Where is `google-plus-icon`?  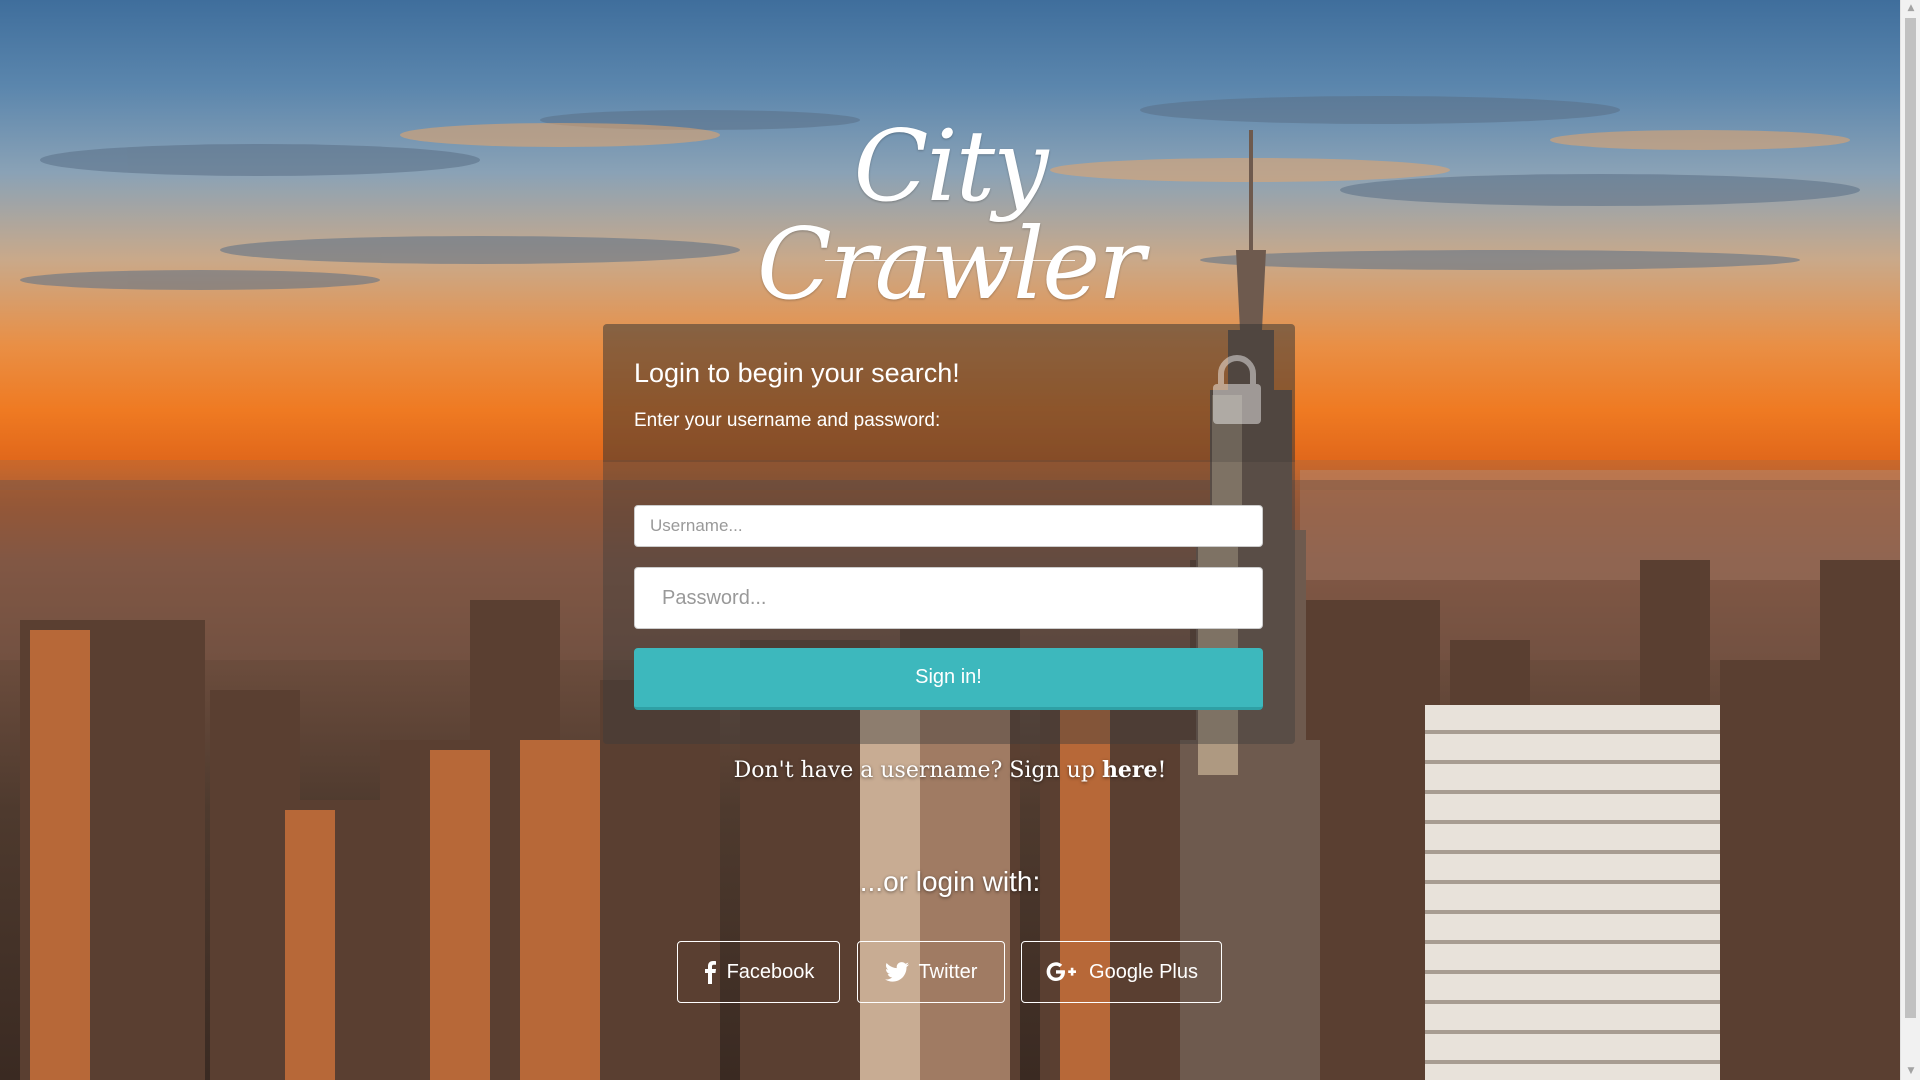 google-plus-icon is located at coordinates (1062, 972).